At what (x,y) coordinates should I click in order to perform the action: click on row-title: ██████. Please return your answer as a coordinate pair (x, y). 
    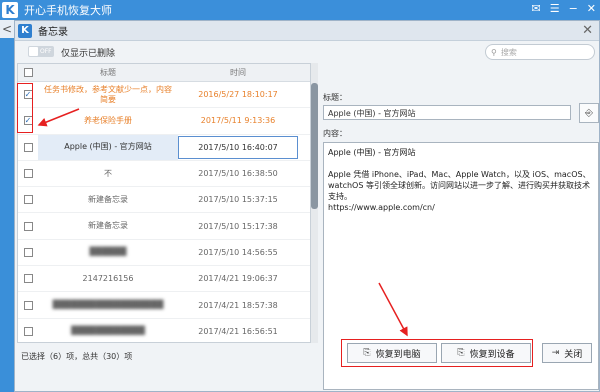
    Looking at the image, I should click on (108, 252).